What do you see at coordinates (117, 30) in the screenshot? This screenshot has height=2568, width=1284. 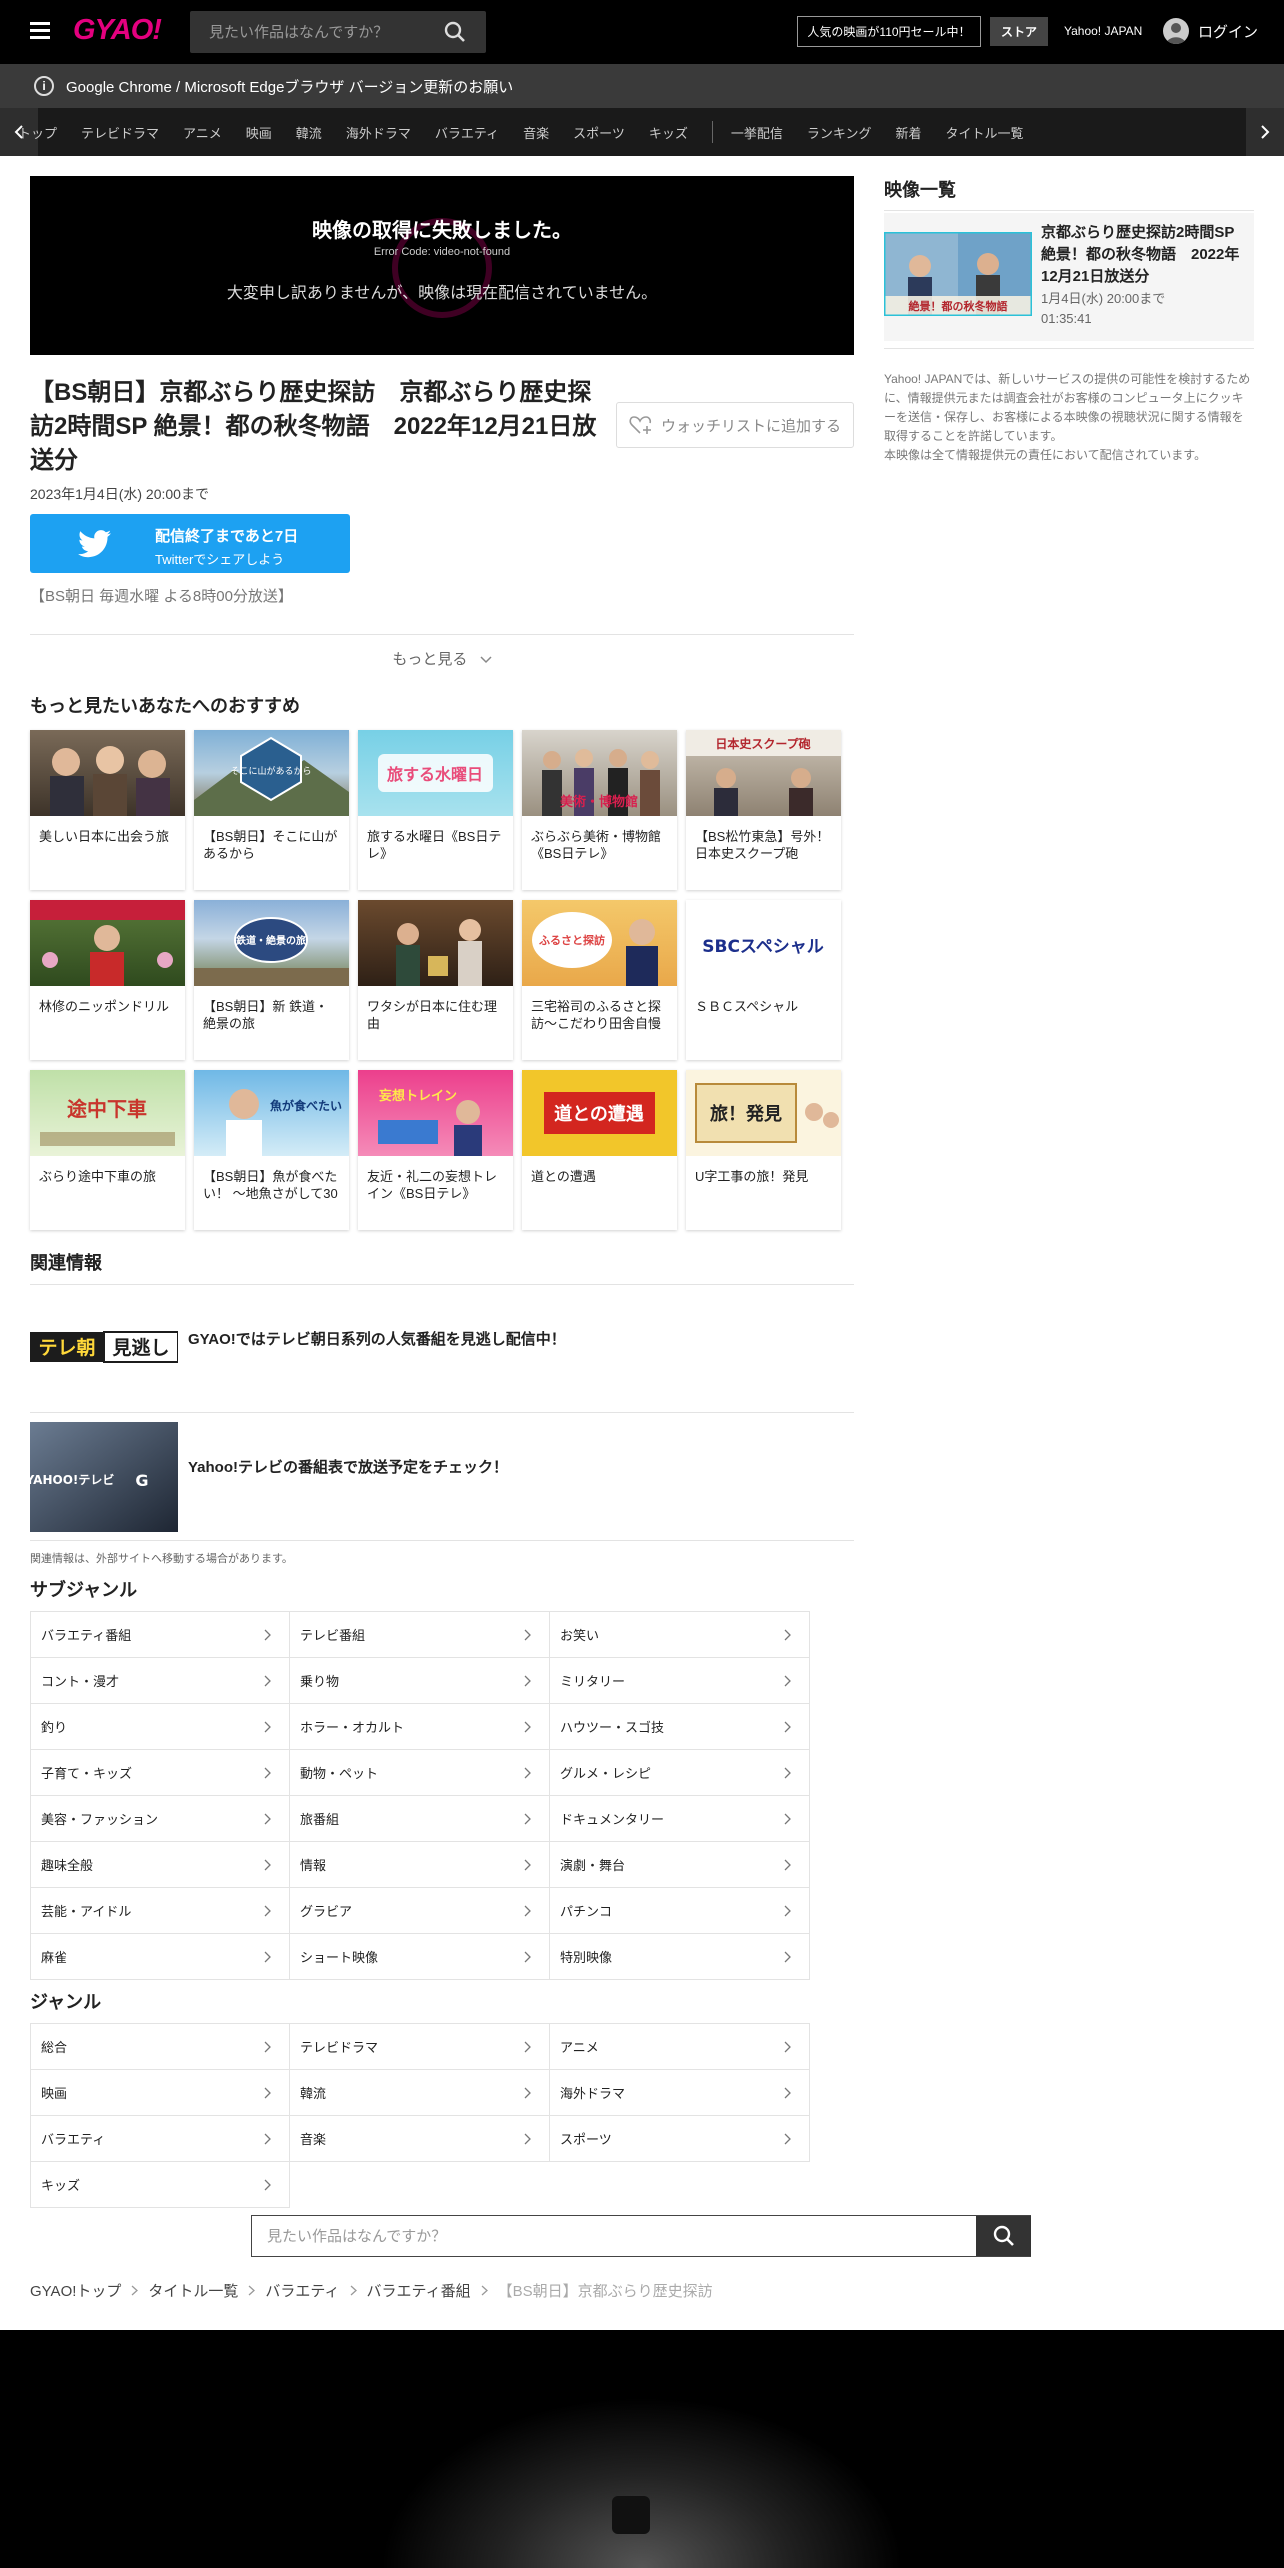 I see `gyao-logo: GYAO!` at bounding box center [117, 30].